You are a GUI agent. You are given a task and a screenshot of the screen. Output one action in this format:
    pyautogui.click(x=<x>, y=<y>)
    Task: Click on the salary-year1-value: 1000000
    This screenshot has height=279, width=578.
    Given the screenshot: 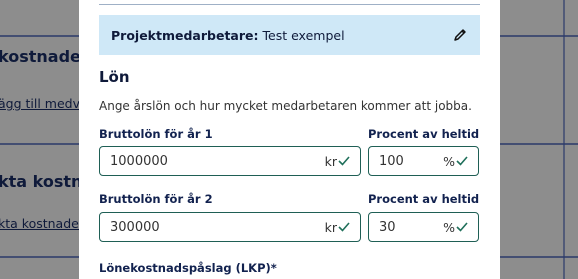 What is the action you would take?
    pyautogui.click(x=139, y=161)
    